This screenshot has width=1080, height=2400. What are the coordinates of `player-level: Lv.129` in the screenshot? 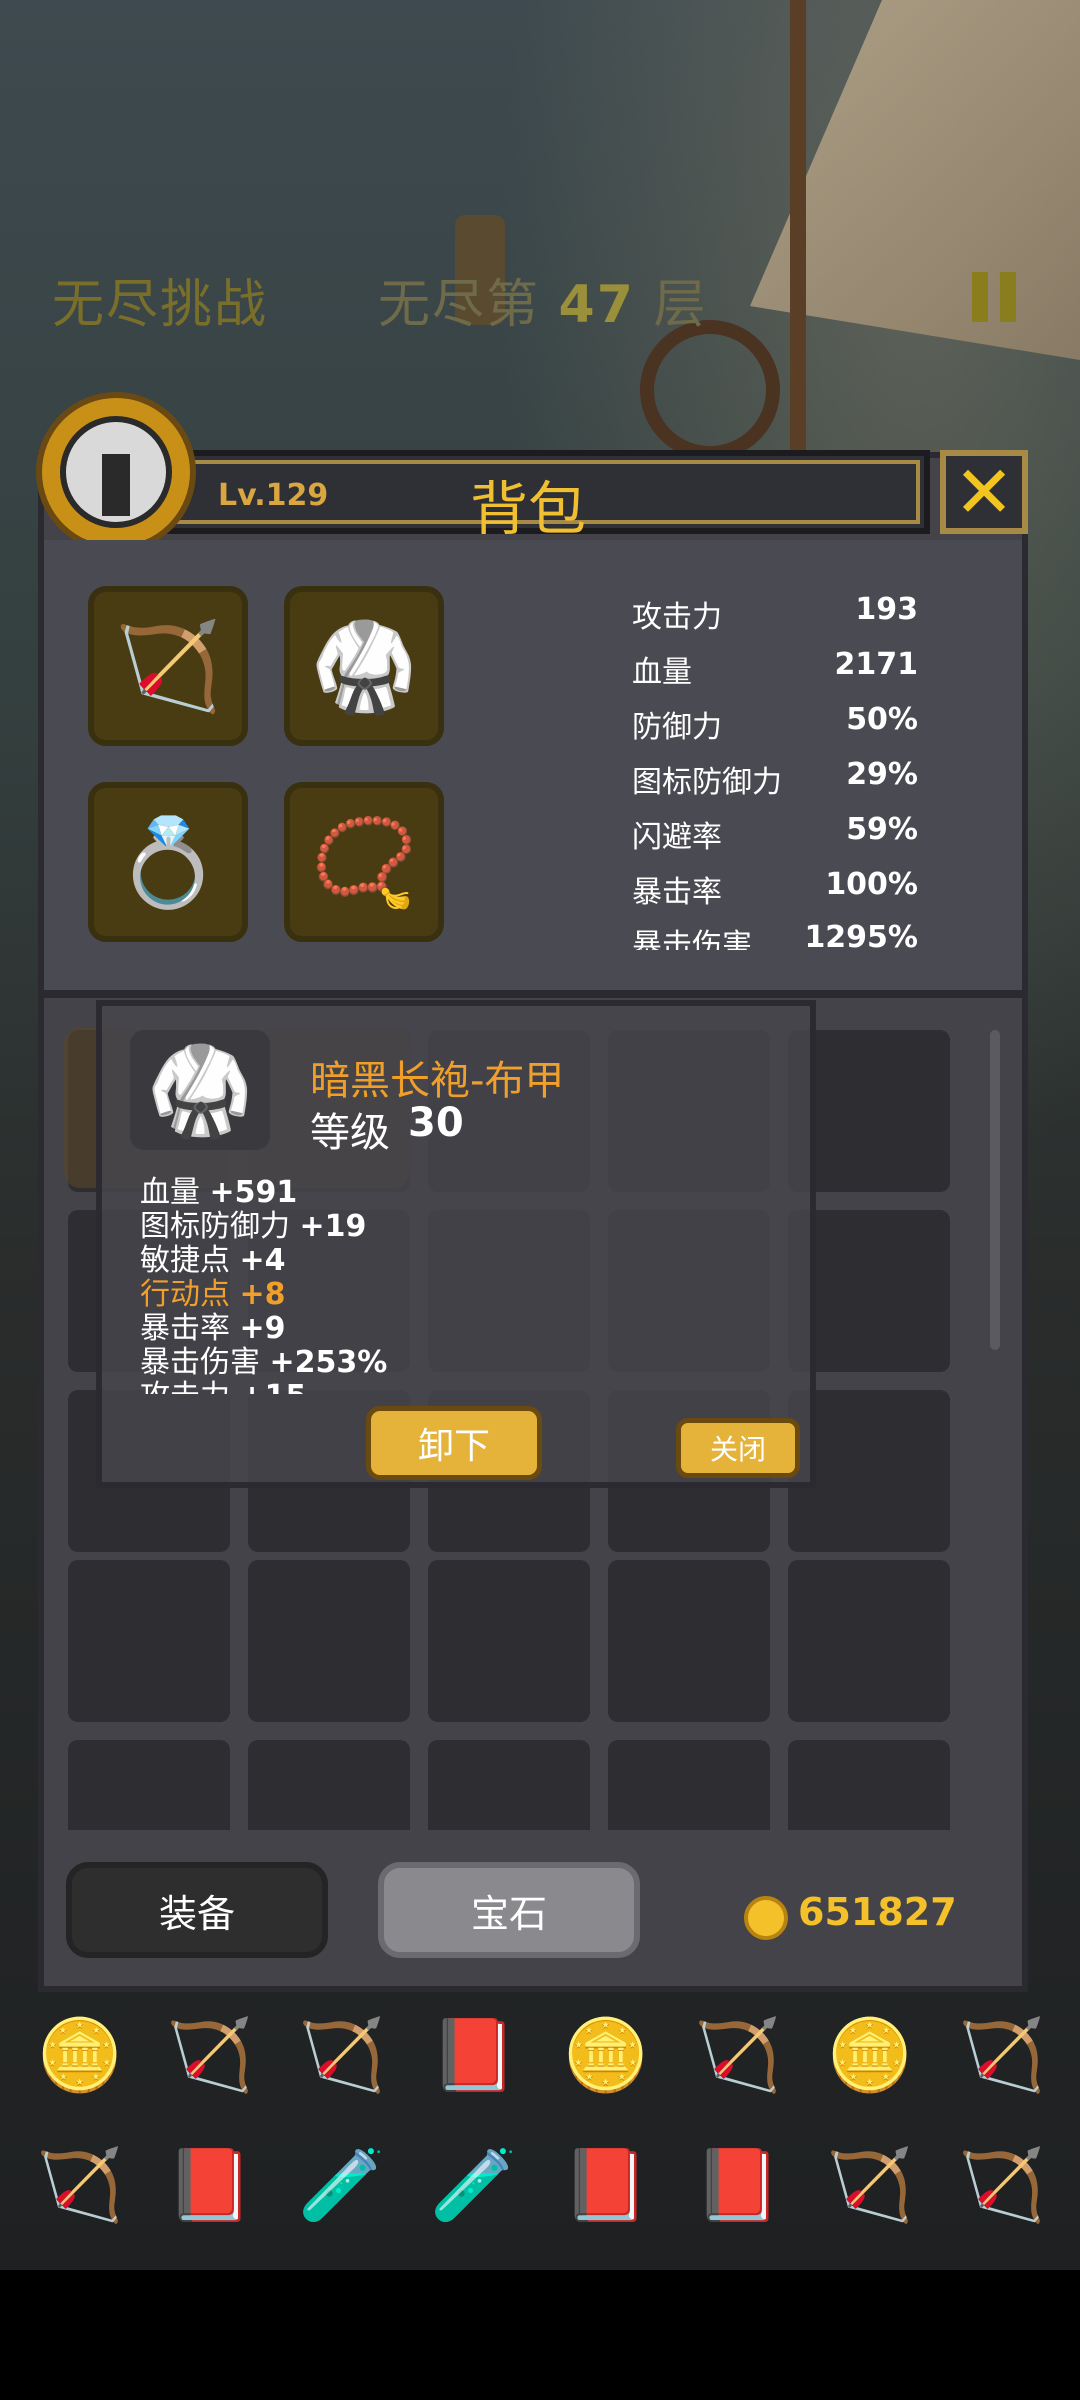 It's located at (273, 495).